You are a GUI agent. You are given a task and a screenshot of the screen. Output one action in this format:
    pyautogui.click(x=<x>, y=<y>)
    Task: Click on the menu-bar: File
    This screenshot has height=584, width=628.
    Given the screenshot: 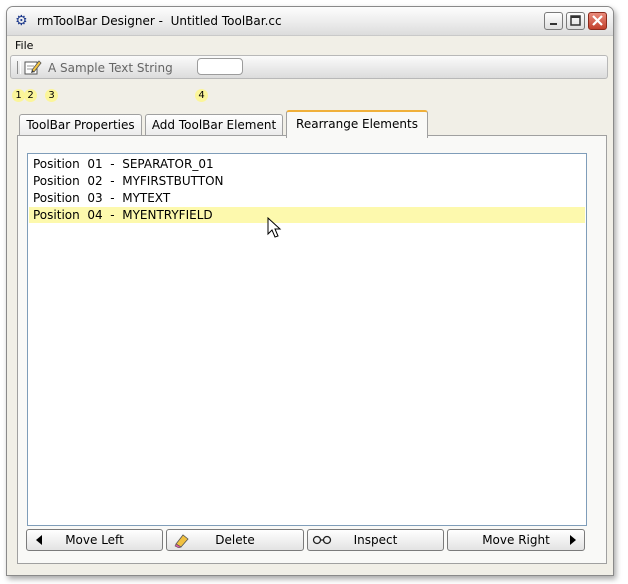 What is the action you would take?
    pyautogui.click(x=310, y=46)
    